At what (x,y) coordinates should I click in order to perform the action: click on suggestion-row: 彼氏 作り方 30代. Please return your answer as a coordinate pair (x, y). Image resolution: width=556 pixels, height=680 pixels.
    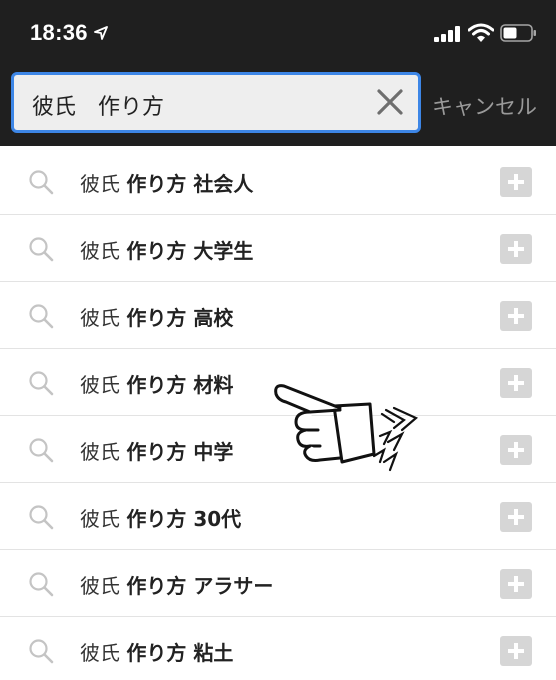
    Looking at the image, I should click on (278, 516).